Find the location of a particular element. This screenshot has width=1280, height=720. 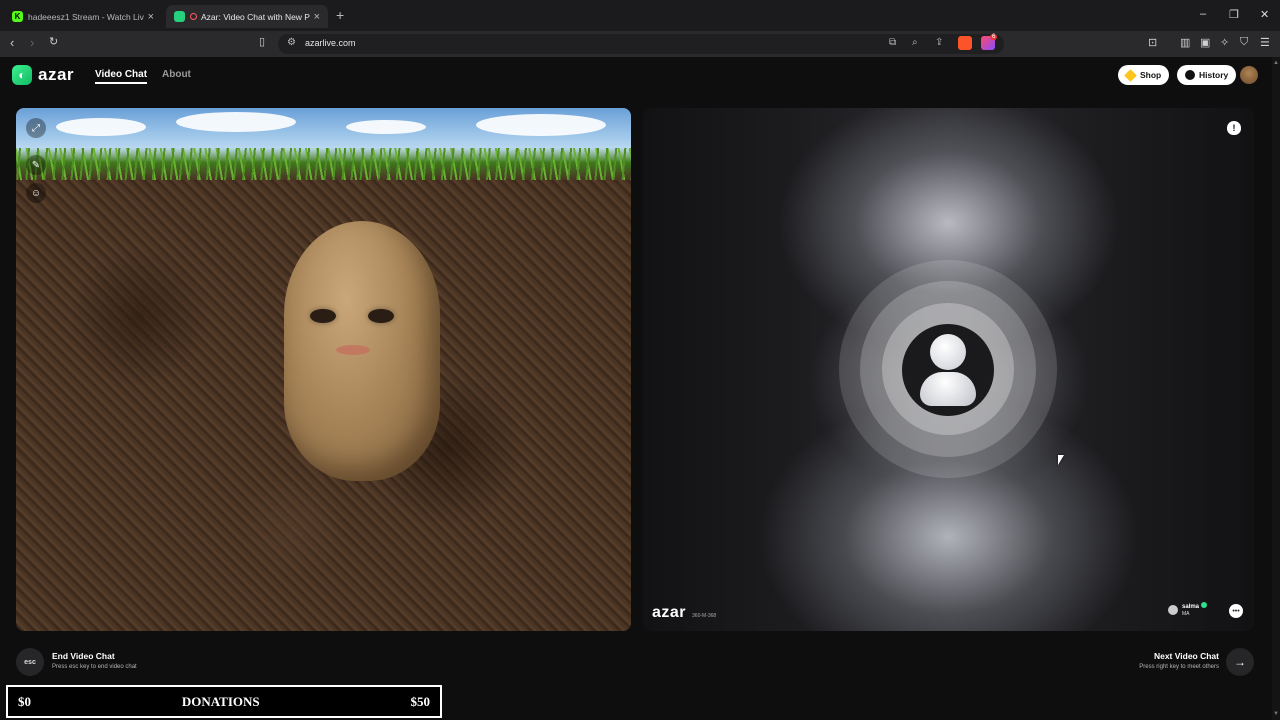

nav-video-chat: Video Chat is located at coordinates (121, 76).